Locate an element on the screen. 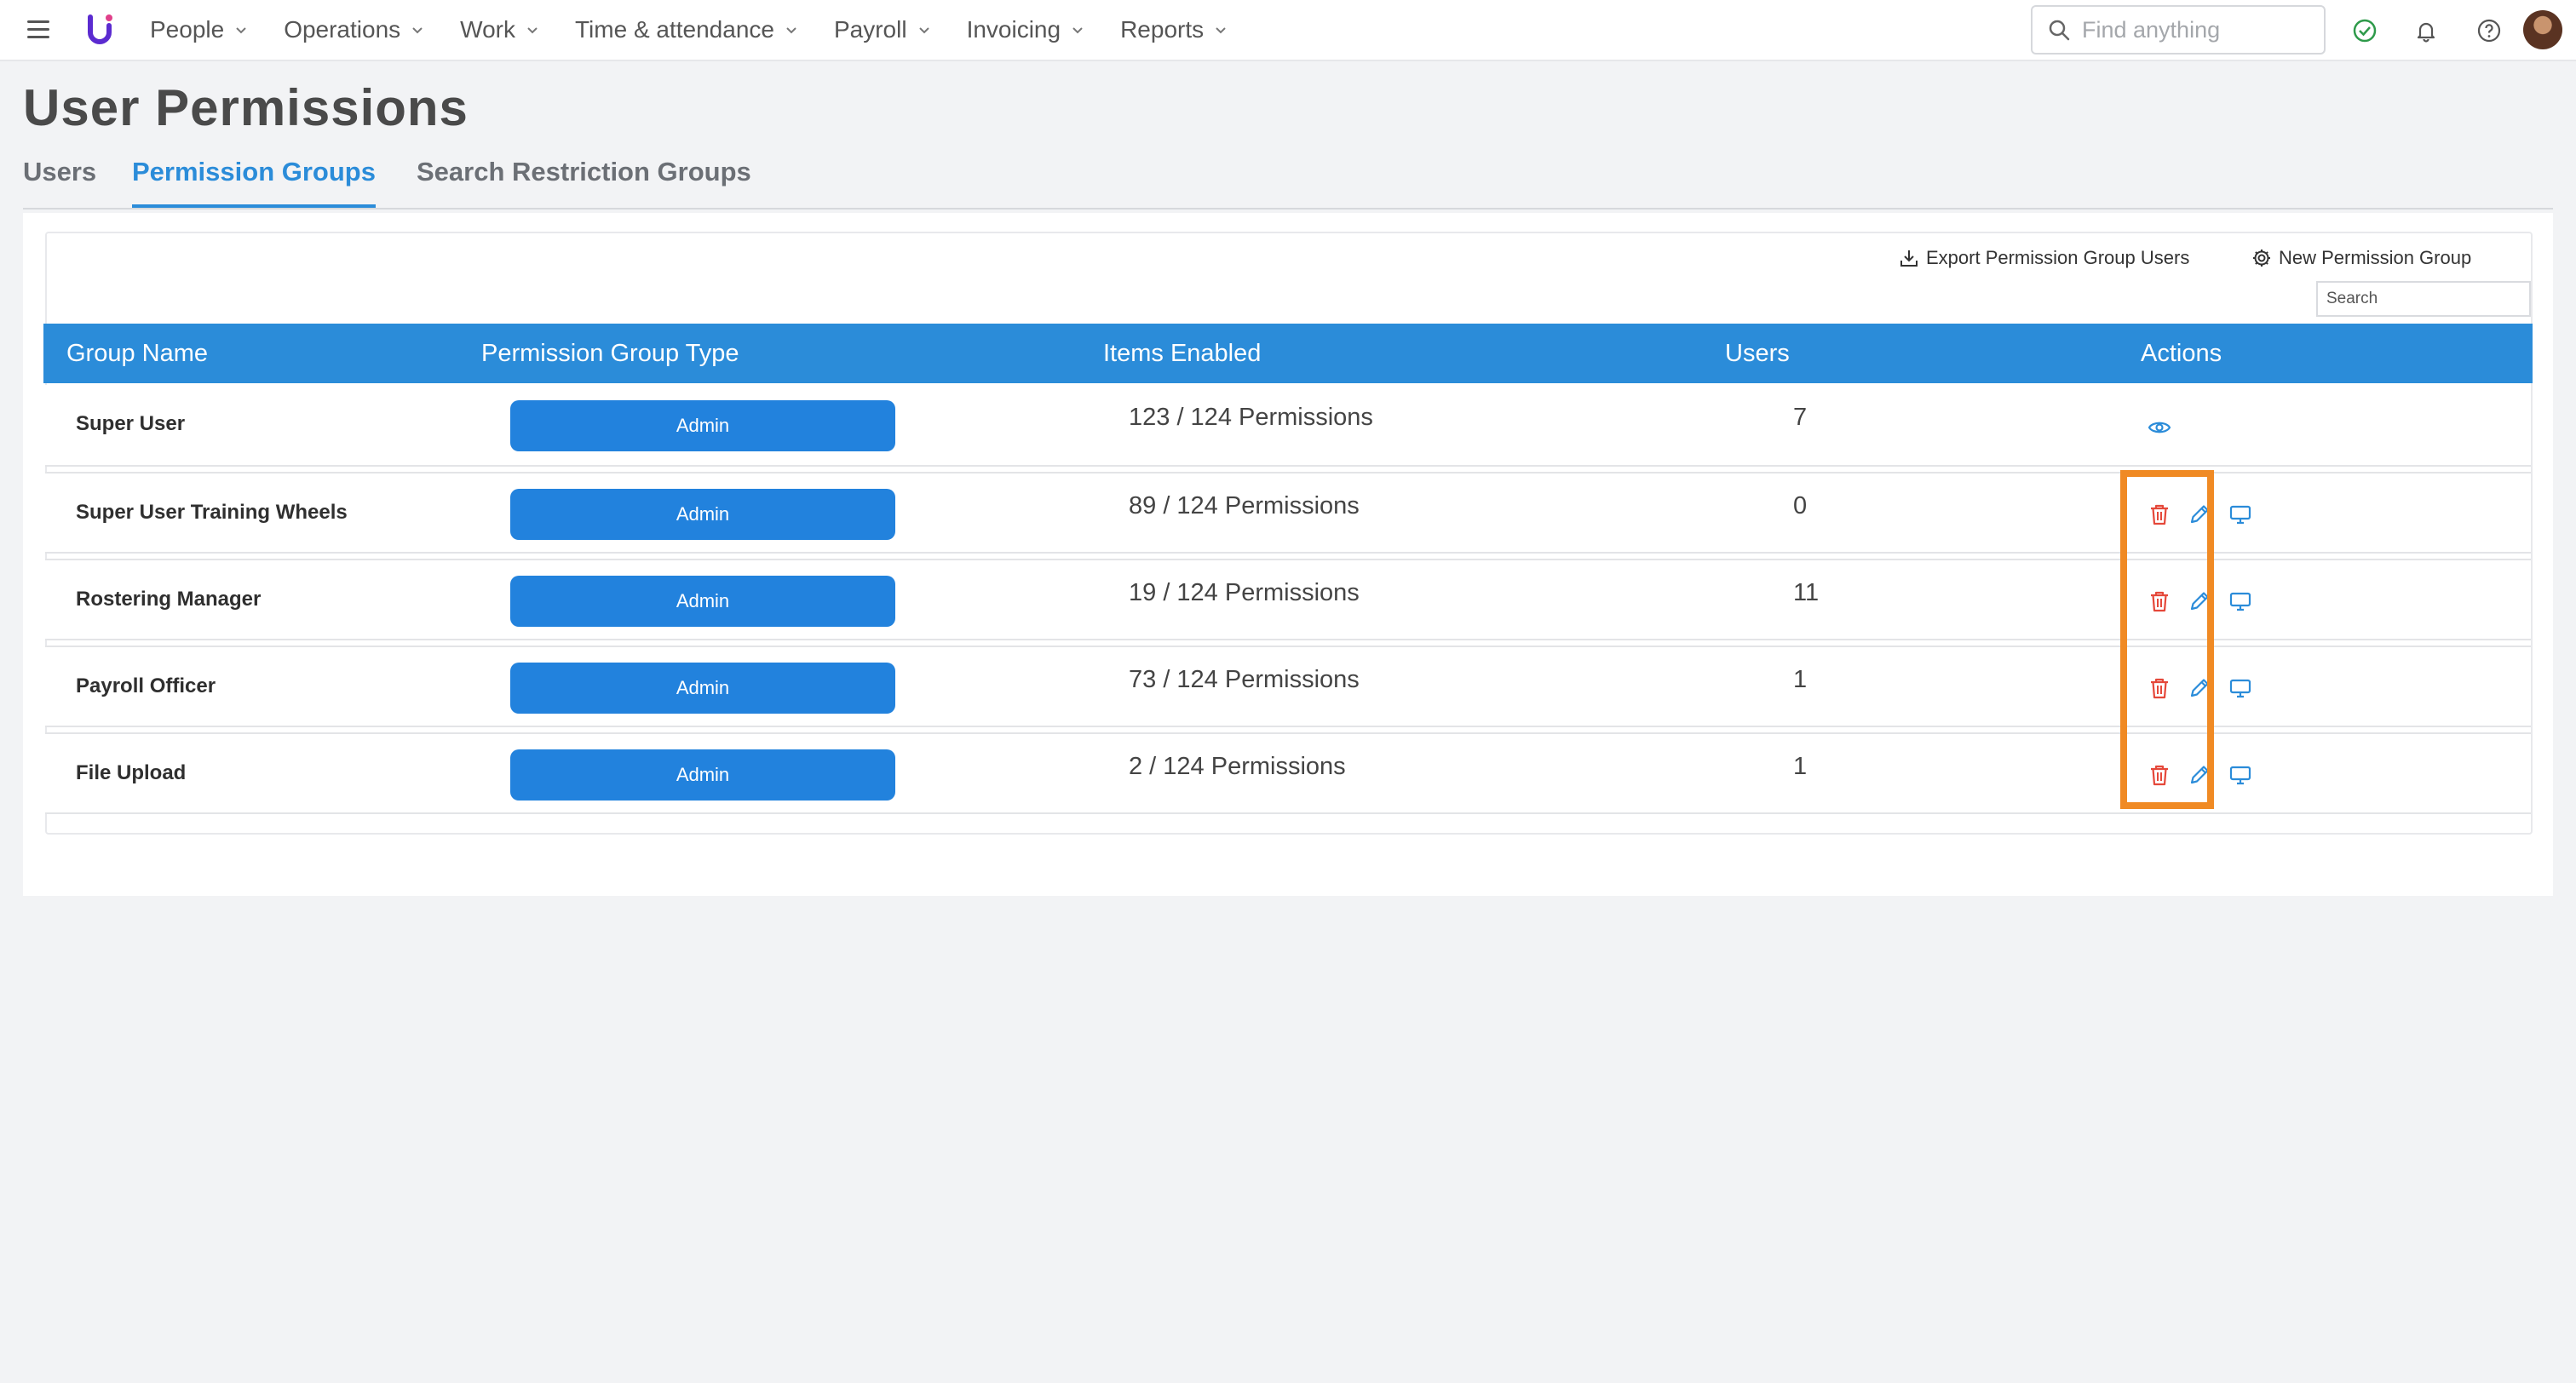 Image resolution: width=2576 pixels, height=1383 pixels. search-icon is located at coordinates (2059, 30).